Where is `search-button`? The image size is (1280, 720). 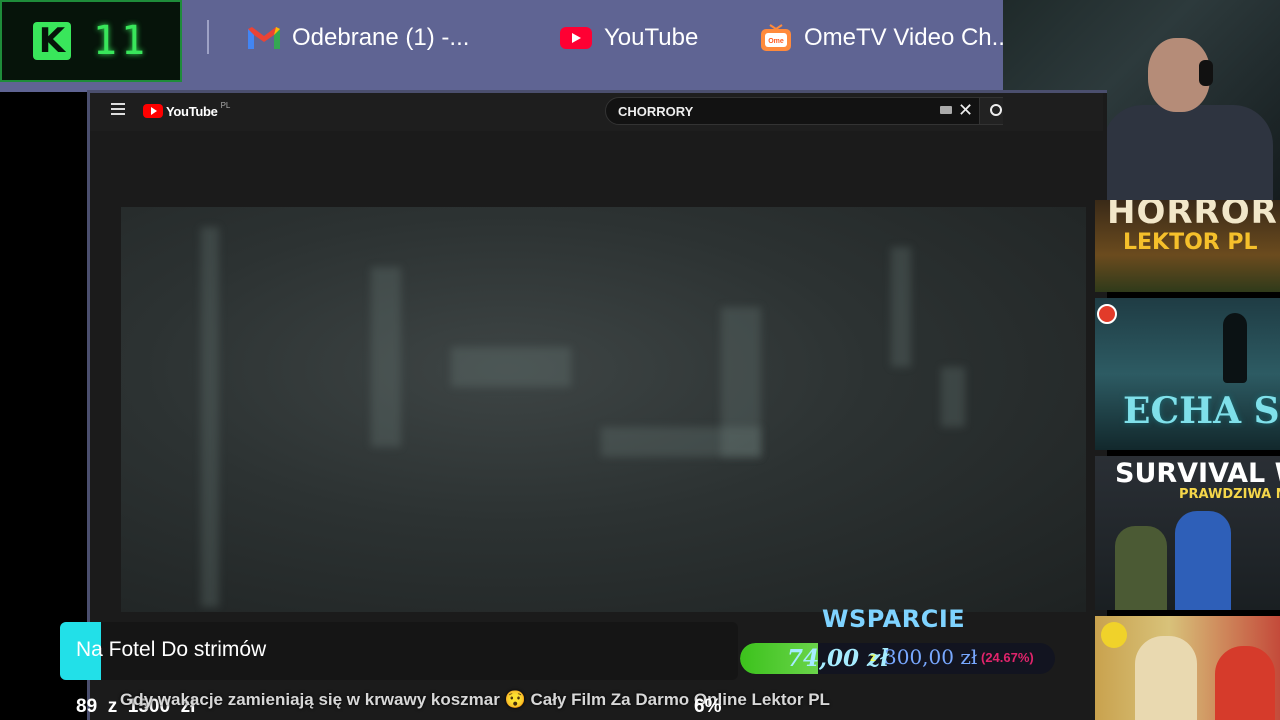 search-button is located at coordinates (991, 111).